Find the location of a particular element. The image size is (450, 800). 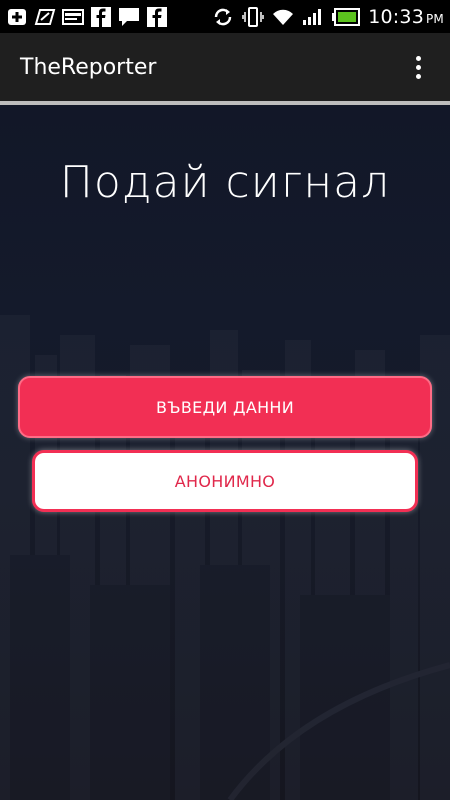

anonymous-button: АНОНИМНО is located at coordinates (225, 481).